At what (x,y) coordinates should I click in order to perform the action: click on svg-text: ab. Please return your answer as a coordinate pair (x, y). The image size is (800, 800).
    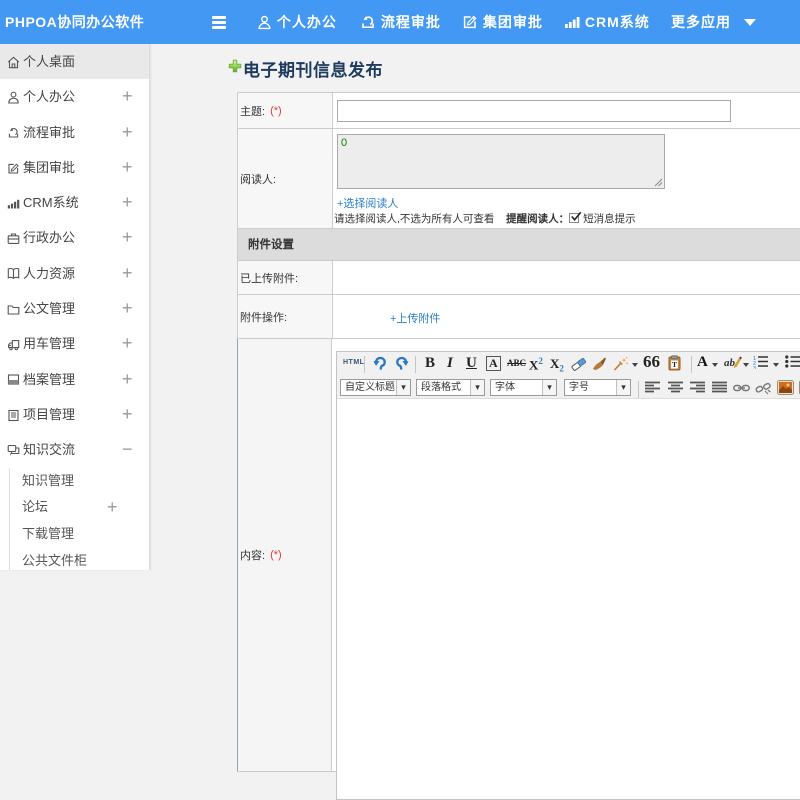
    Looking at the image, I should click on (730, 363).